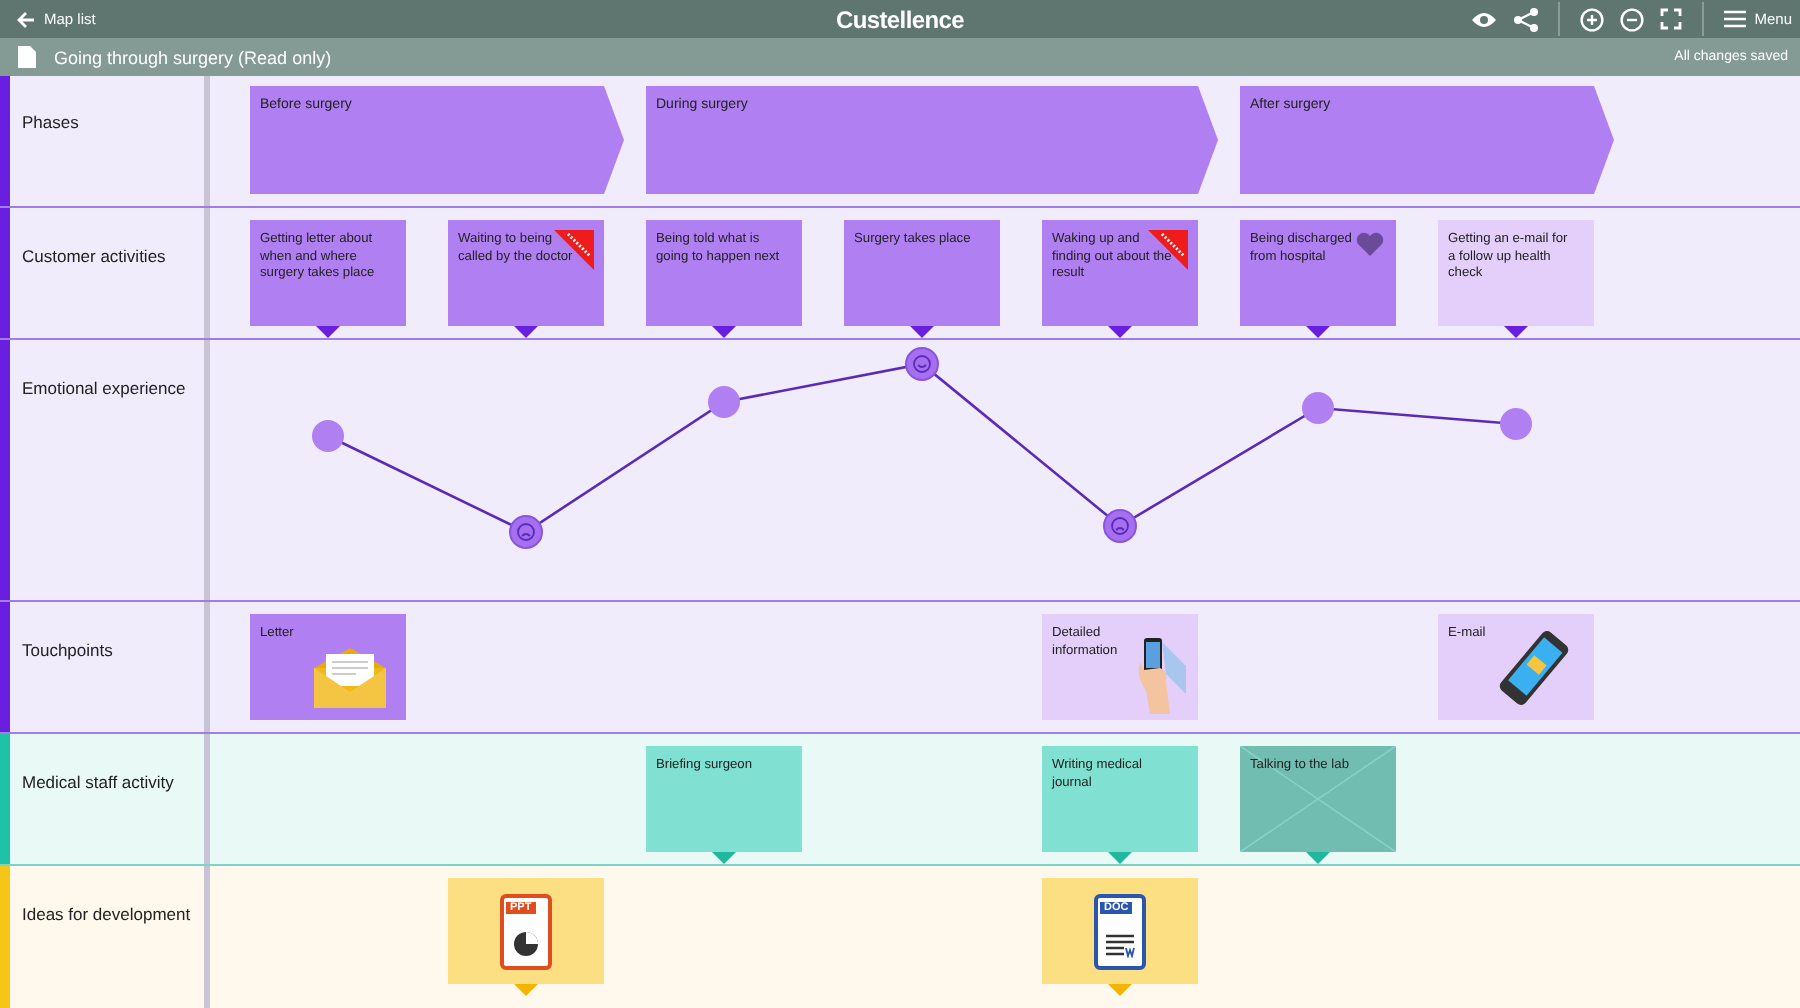 The width and height of the screenshot is (1800, 1008). I want to click on menu-icon, so click(1735, 19).